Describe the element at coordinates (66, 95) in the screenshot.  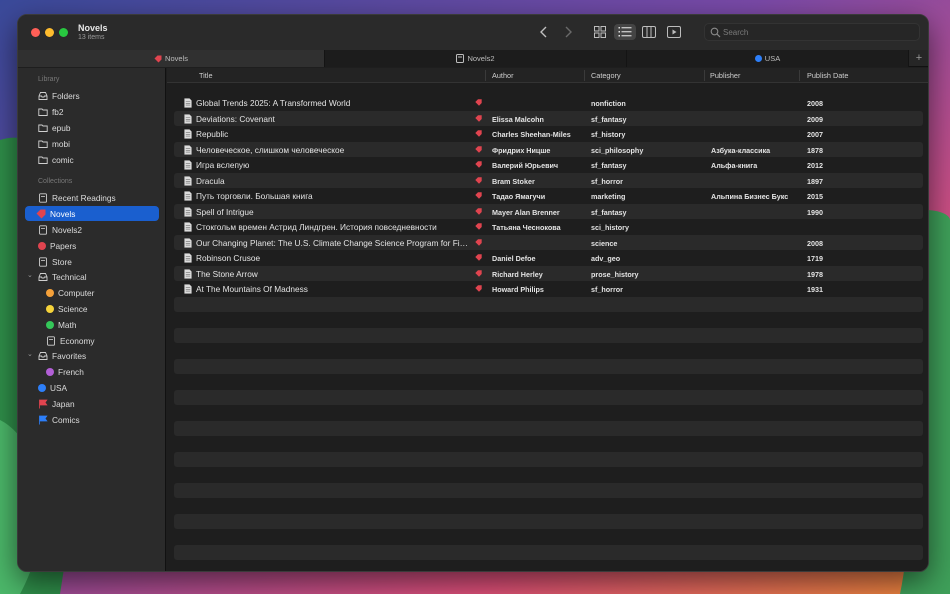
I see `sidebar-item-label: Folders` at that location.